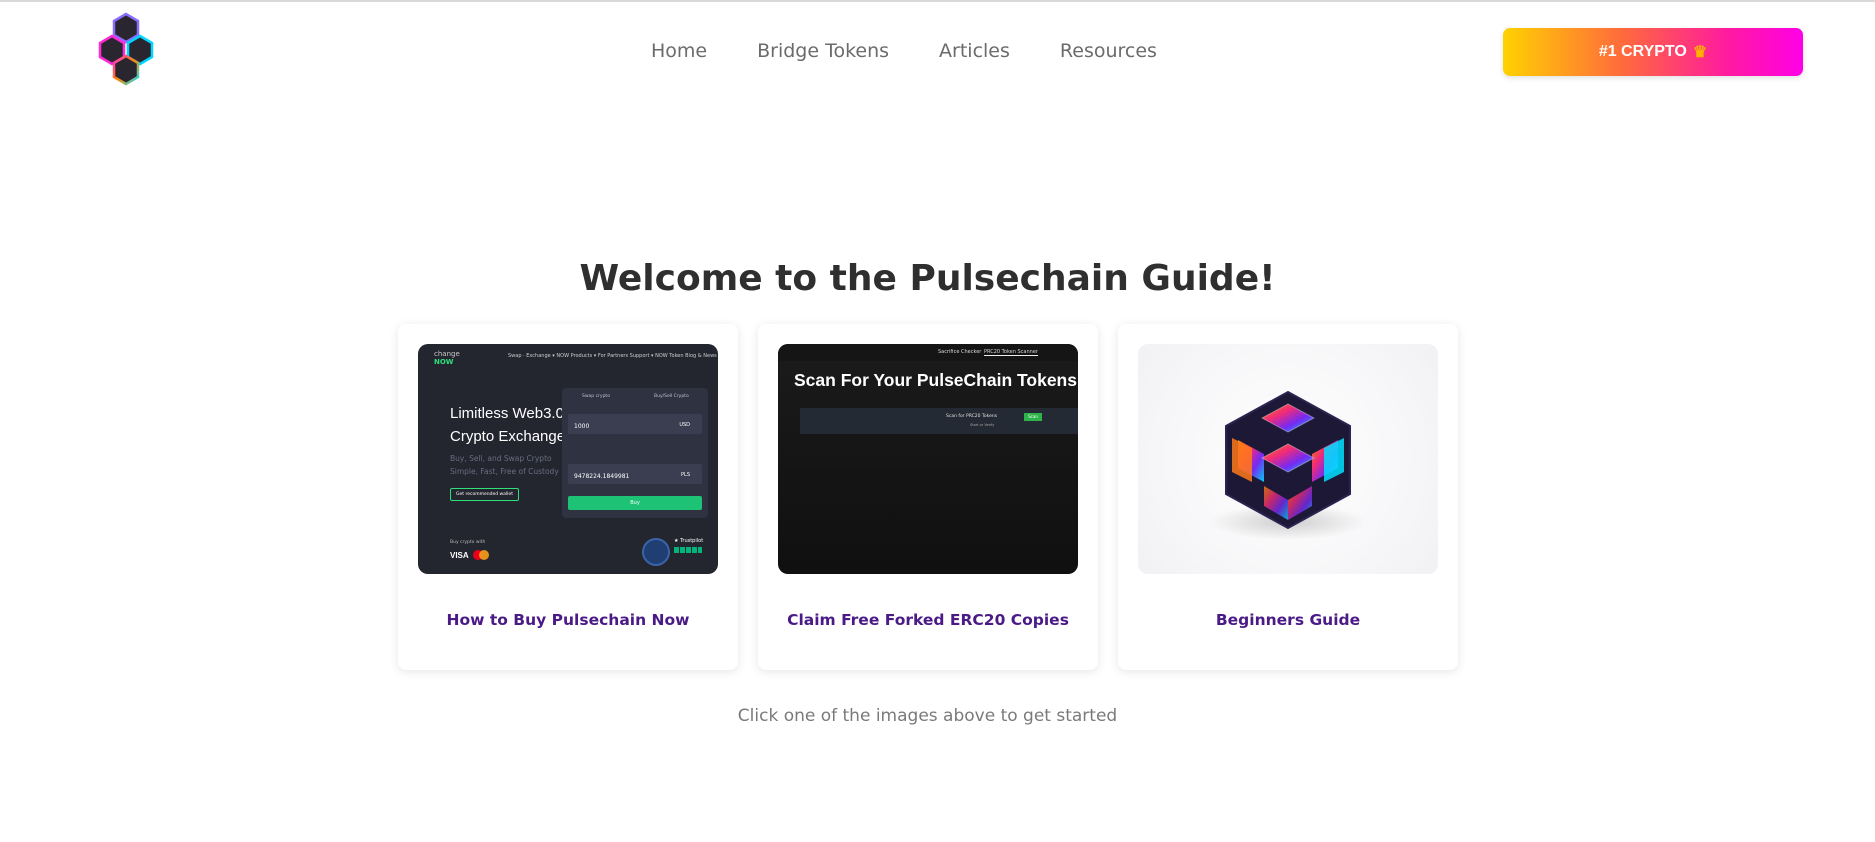 Image resolution: width=1875 pixels, height=842 pixels. I want to click on card-label: Beginners Guide, so click(1288, 620).